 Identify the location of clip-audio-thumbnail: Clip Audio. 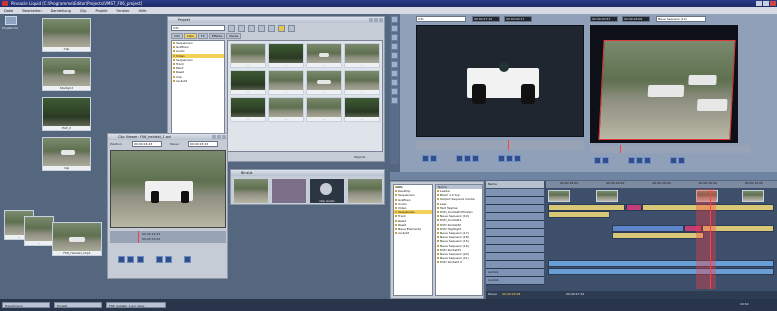
(327, 191).